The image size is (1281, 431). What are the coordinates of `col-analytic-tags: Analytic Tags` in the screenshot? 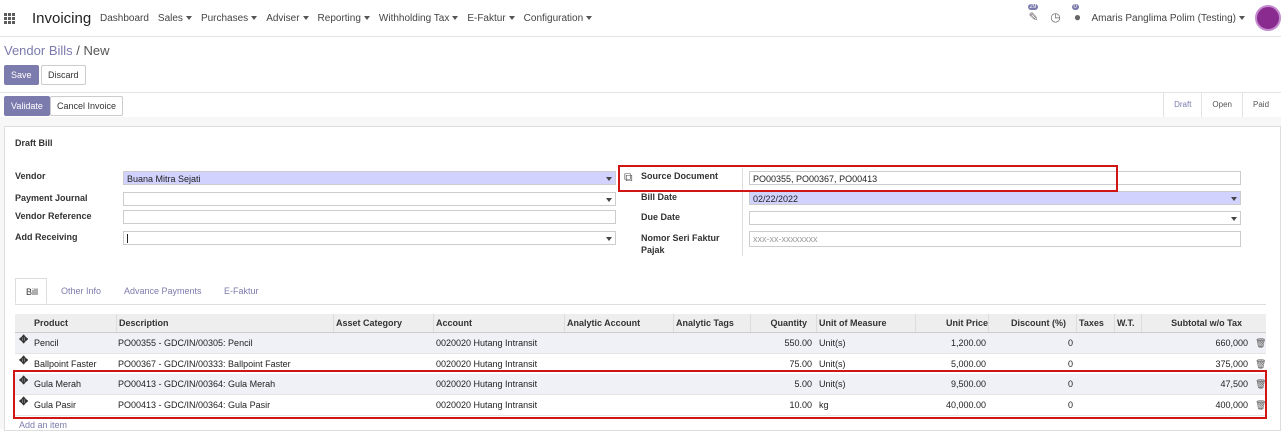 It's located at (703, 323).